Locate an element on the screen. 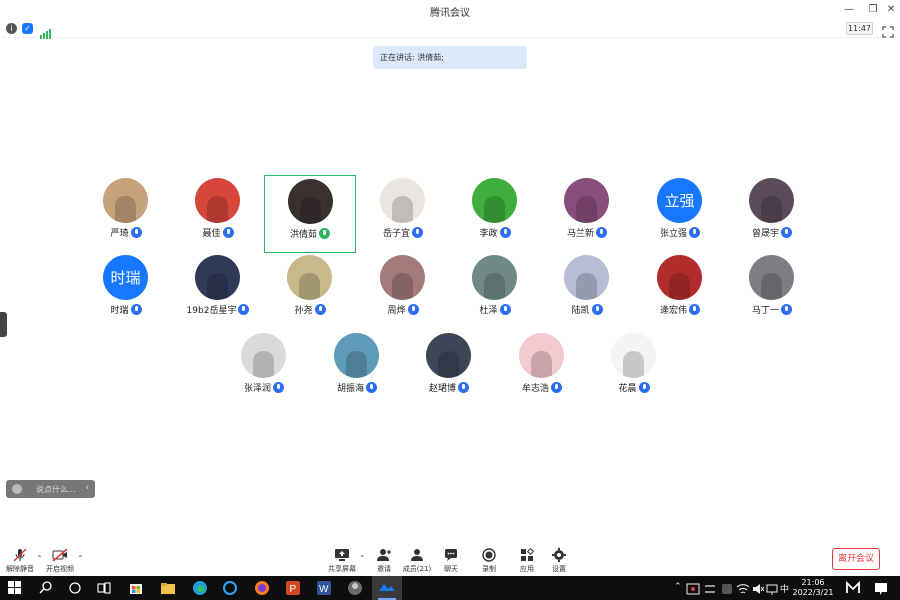 The image size is (900, 600). participant-tile: 岳子宜 is located at coordinates (403, 214).